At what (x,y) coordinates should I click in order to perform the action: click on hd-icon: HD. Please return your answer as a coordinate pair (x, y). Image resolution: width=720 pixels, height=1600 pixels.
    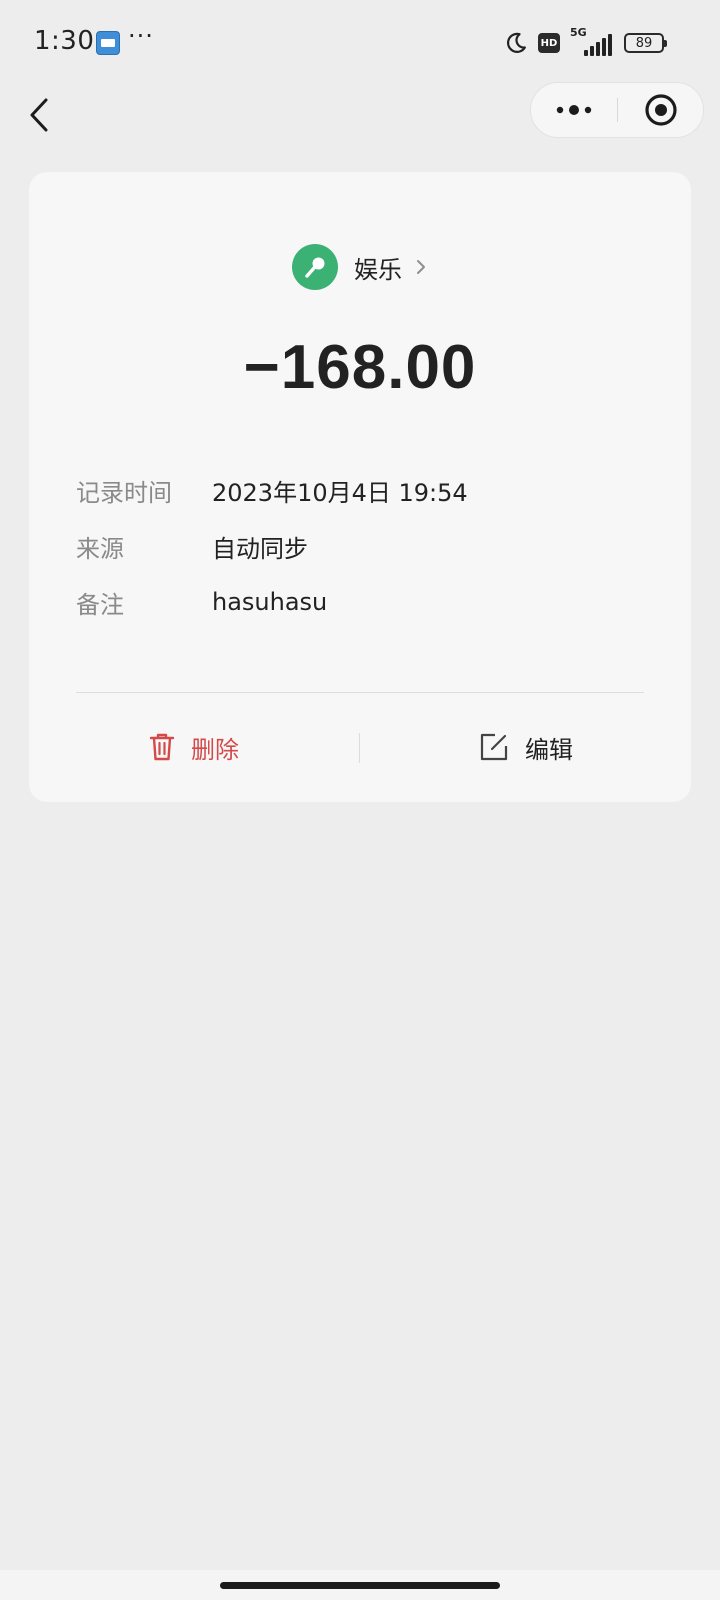
    Looking at the image, I should click on (549, 43).